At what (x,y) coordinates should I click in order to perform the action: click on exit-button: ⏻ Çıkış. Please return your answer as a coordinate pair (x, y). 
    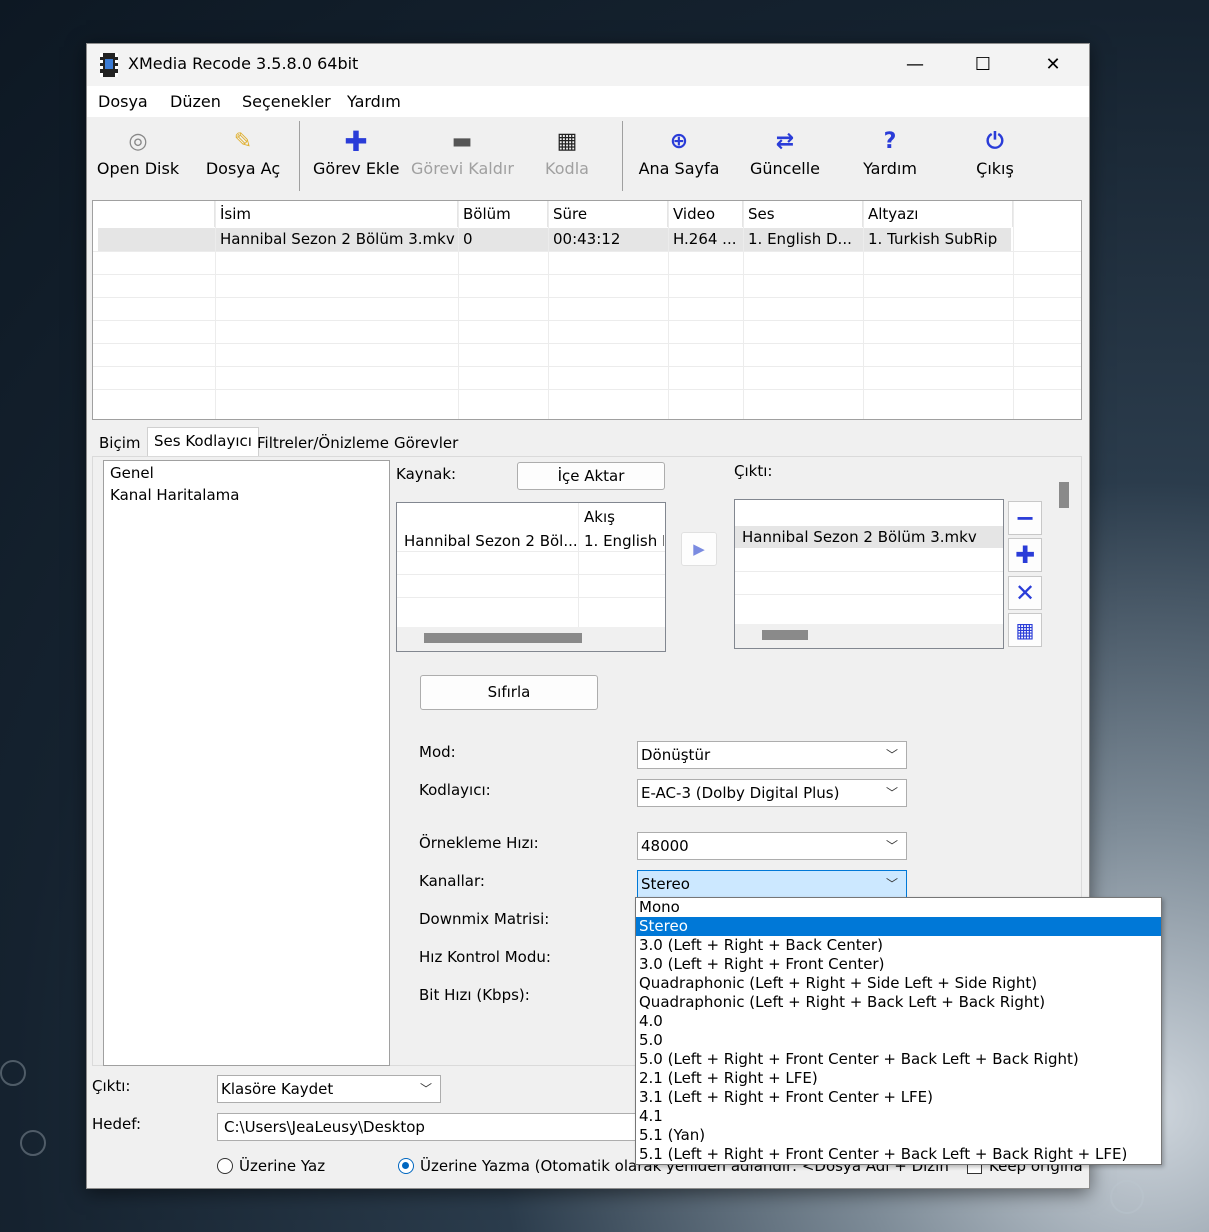
    Looking at the image, I should click on (995, 156).